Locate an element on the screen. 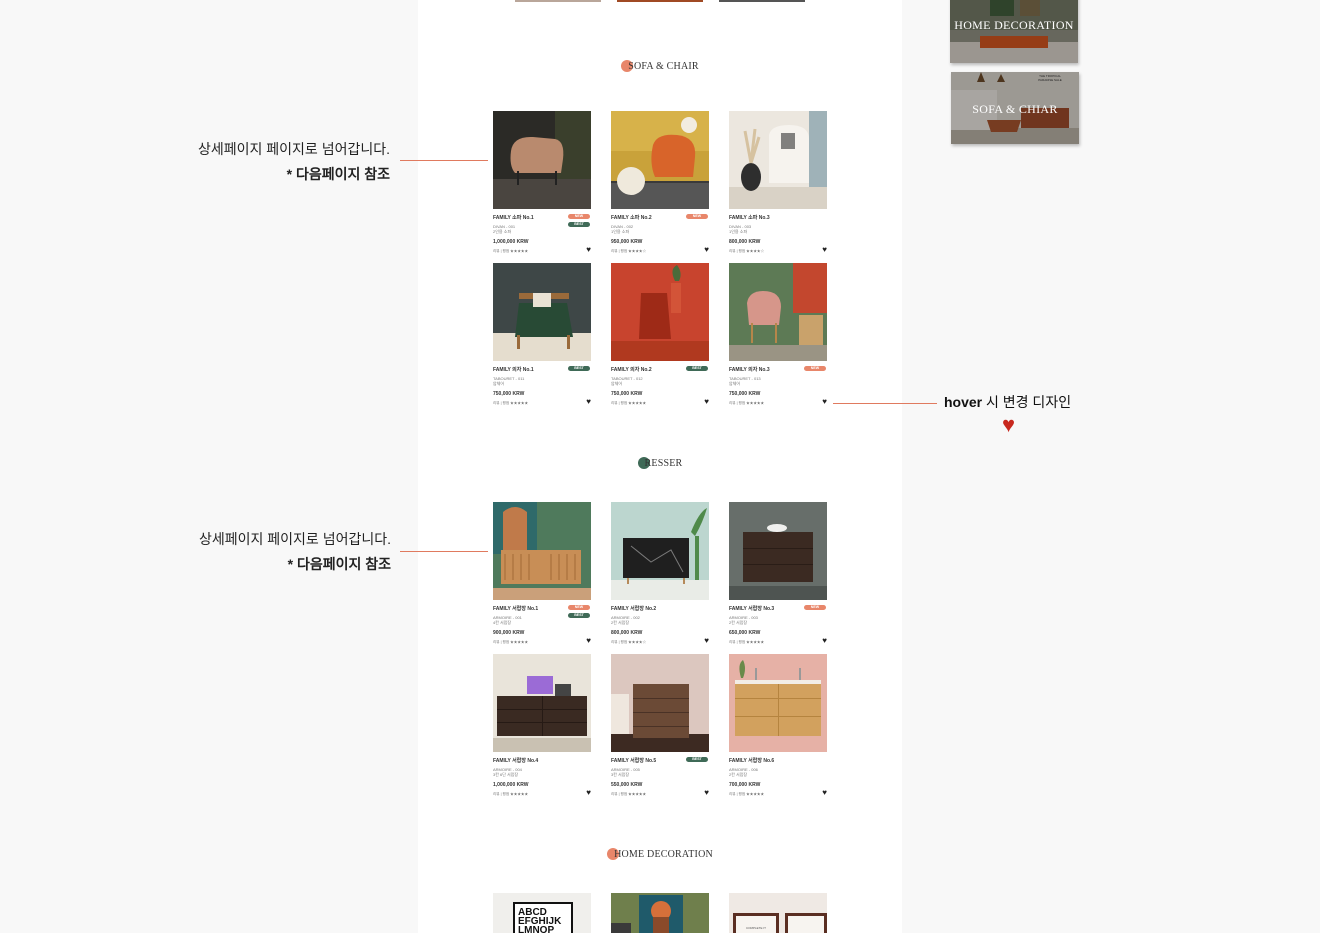  side-thumbnail-home-decoration: HOME DECORATION is located at coordinates (1014, 31).